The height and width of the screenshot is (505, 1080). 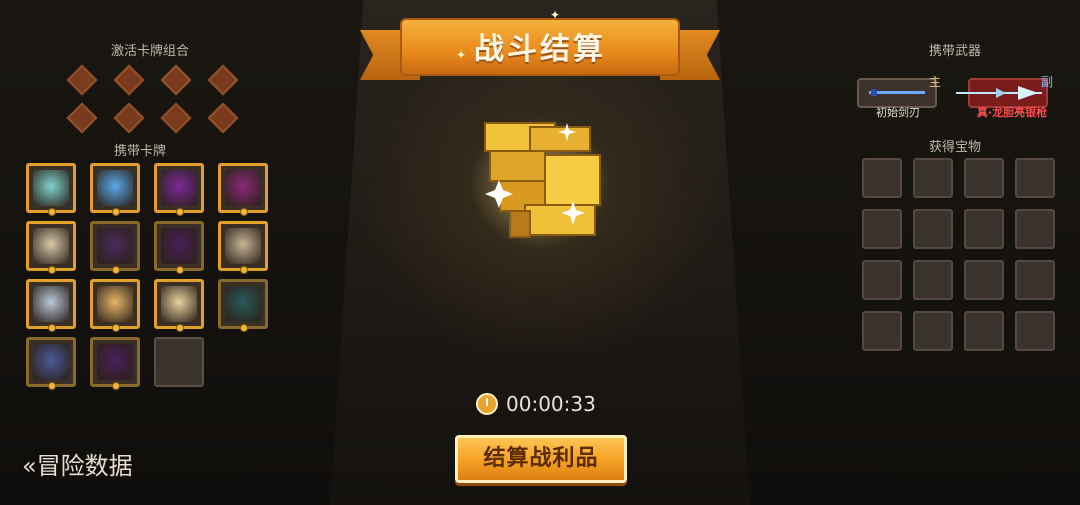 I want to click on gold-treasure-icon, so click(x=540, y=183).